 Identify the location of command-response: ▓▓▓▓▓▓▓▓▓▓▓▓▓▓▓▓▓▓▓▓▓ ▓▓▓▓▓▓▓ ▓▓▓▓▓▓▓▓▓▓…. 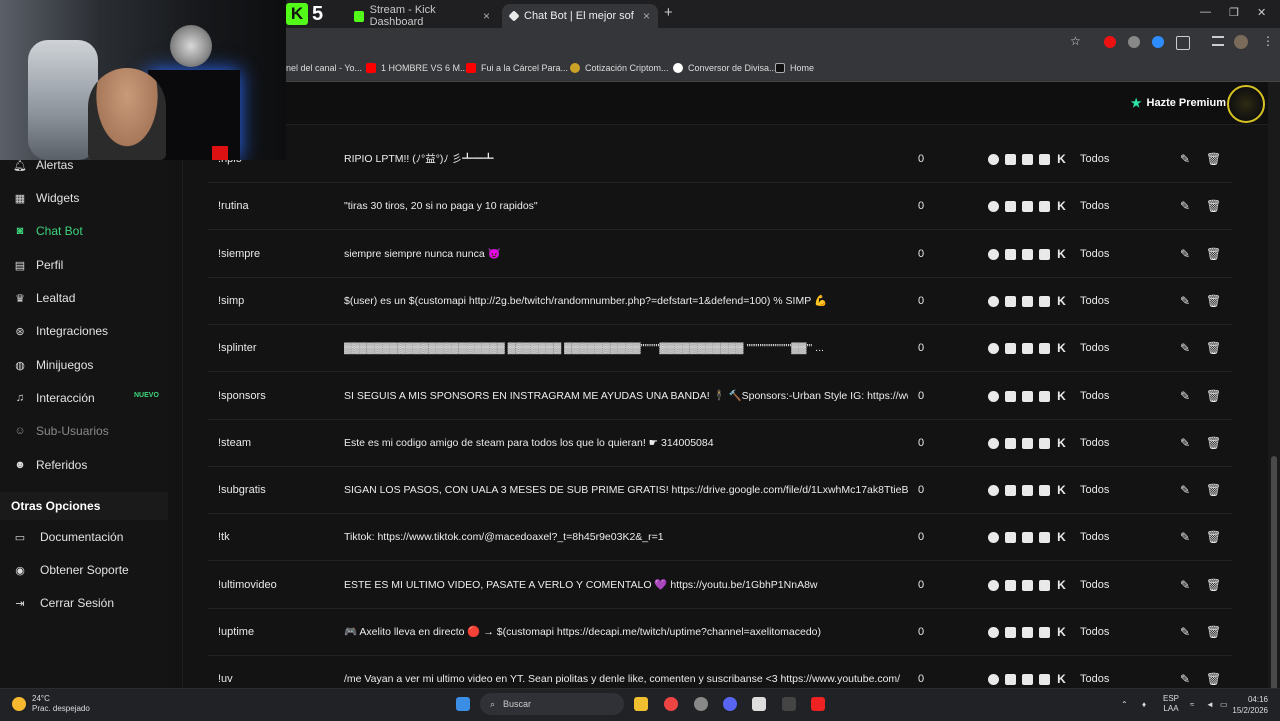
(584, 348).